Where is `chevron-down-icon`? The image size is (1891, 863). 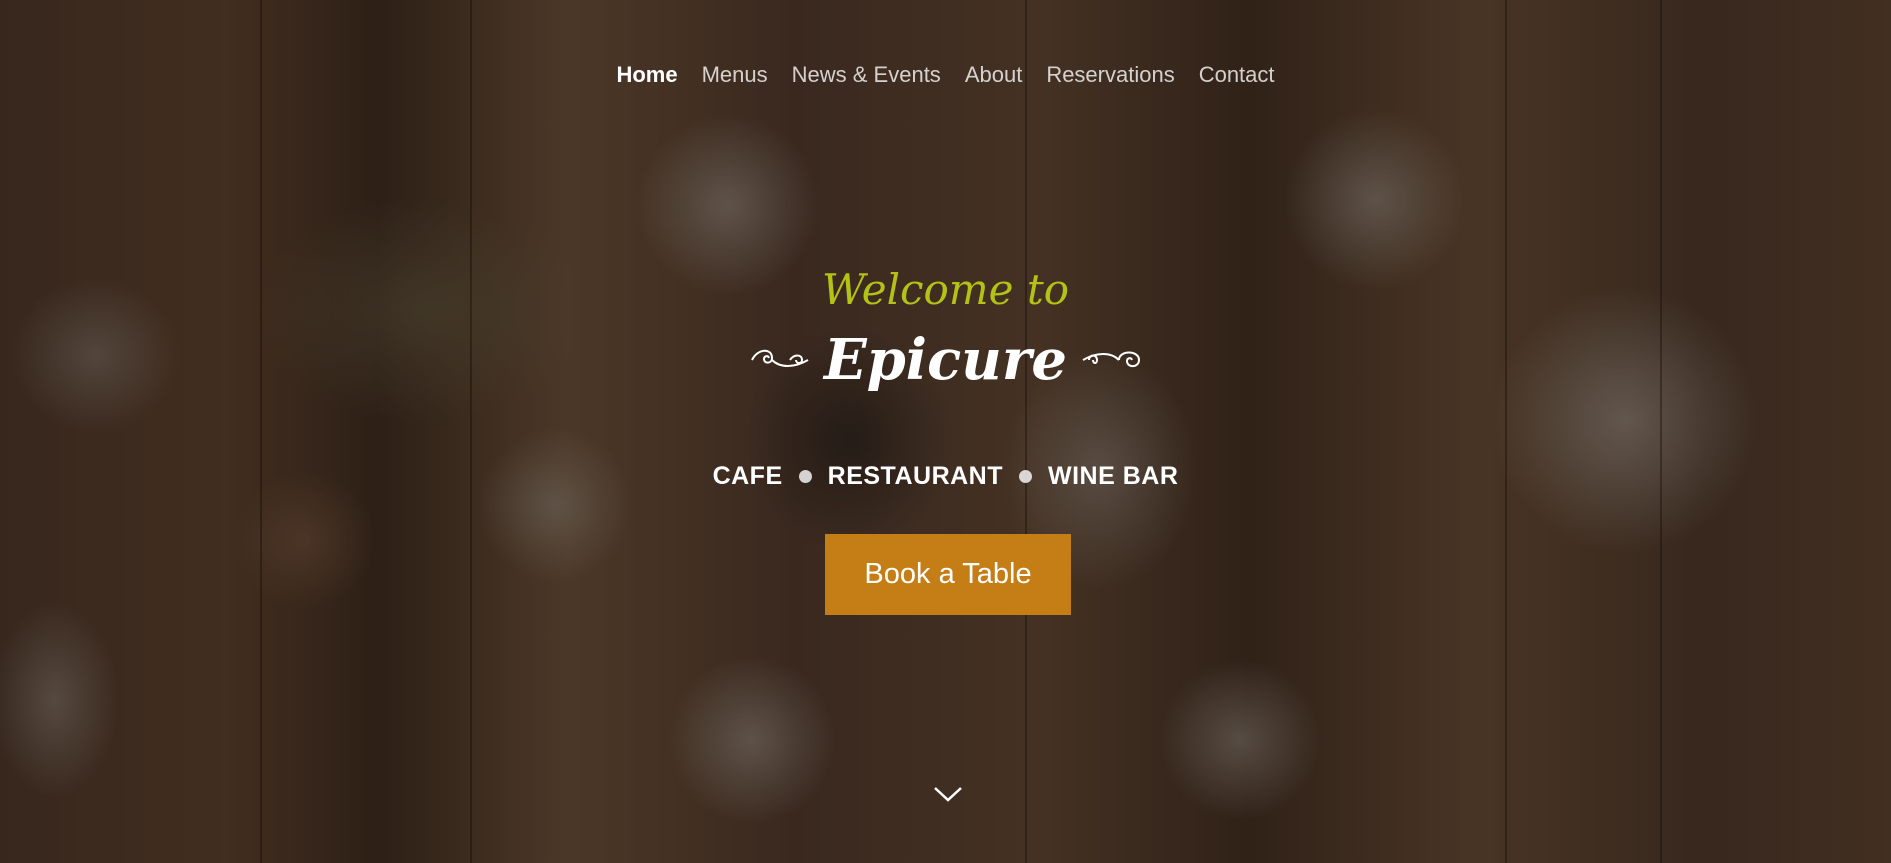
chevron-down-icon is located at coordinates (948, 794).